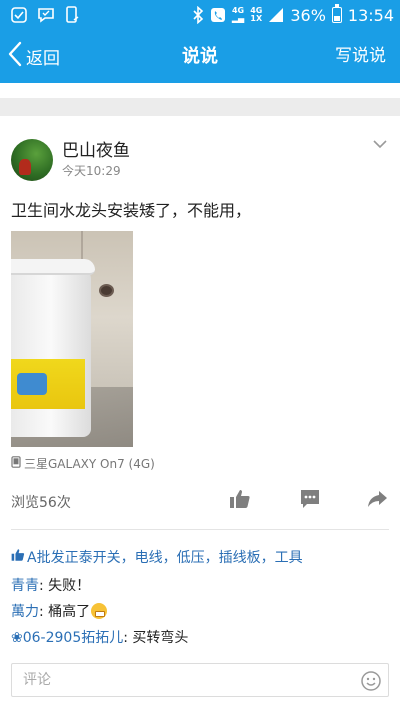 The width and height of the screenshot is (400, 712). I want to click on notification-icon, so click(19, 15).